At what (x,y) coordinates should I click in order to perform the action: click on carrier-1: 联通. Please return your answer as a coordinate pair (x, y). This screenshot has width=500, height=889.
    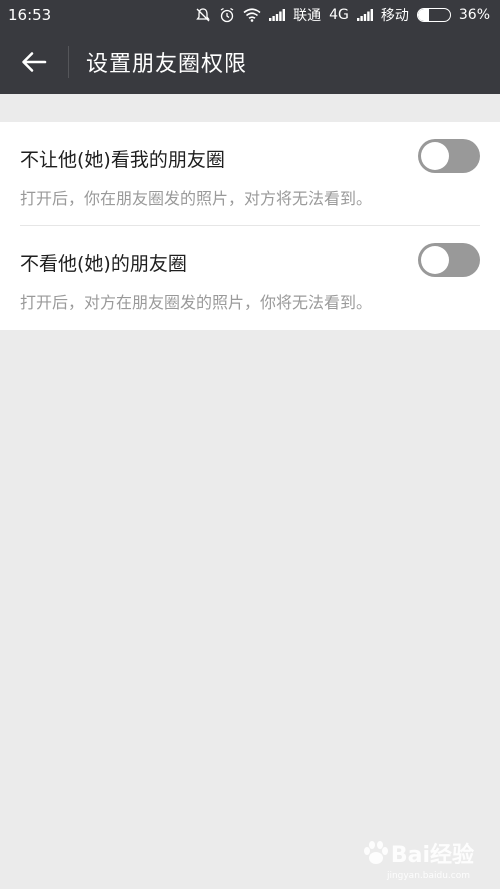
    Looking at the image, I should click on (307, 16).